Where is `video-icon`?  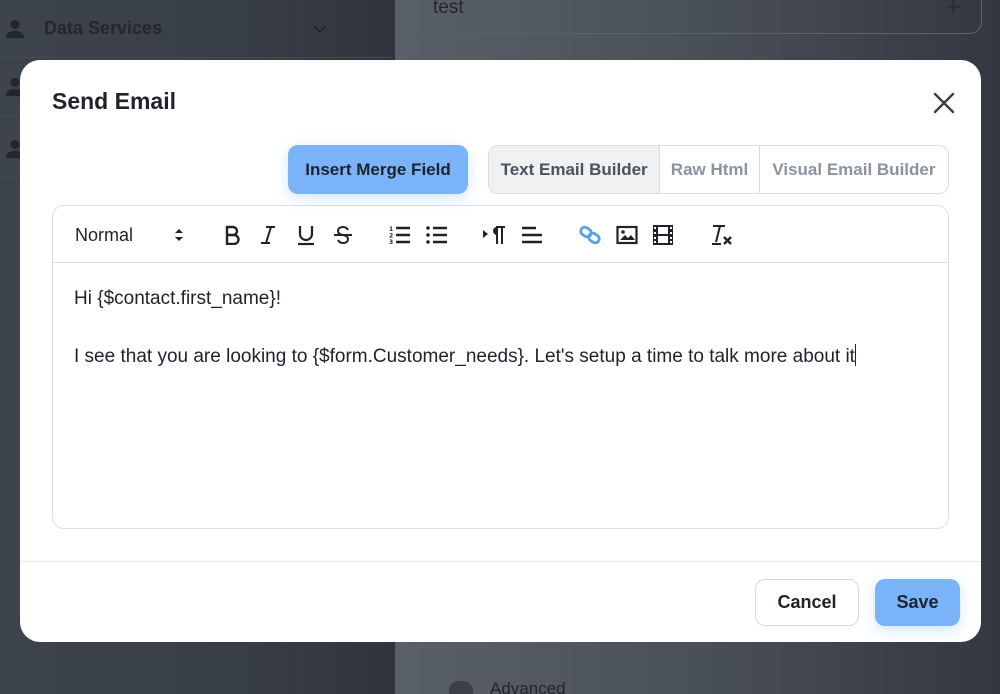
video-icon is located at coordinates (663, 235).